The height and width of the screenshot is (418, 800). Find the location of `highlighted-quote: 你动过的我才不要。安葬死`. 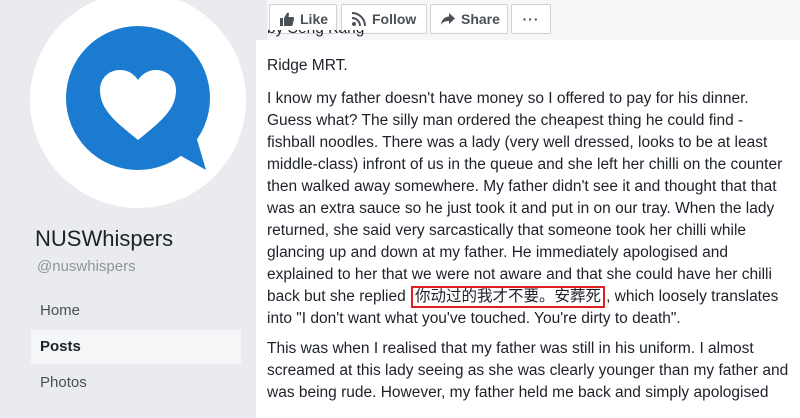

highlighted-quote: 你动过的我才不要。安葬死 is located at coordinates (508, 297).